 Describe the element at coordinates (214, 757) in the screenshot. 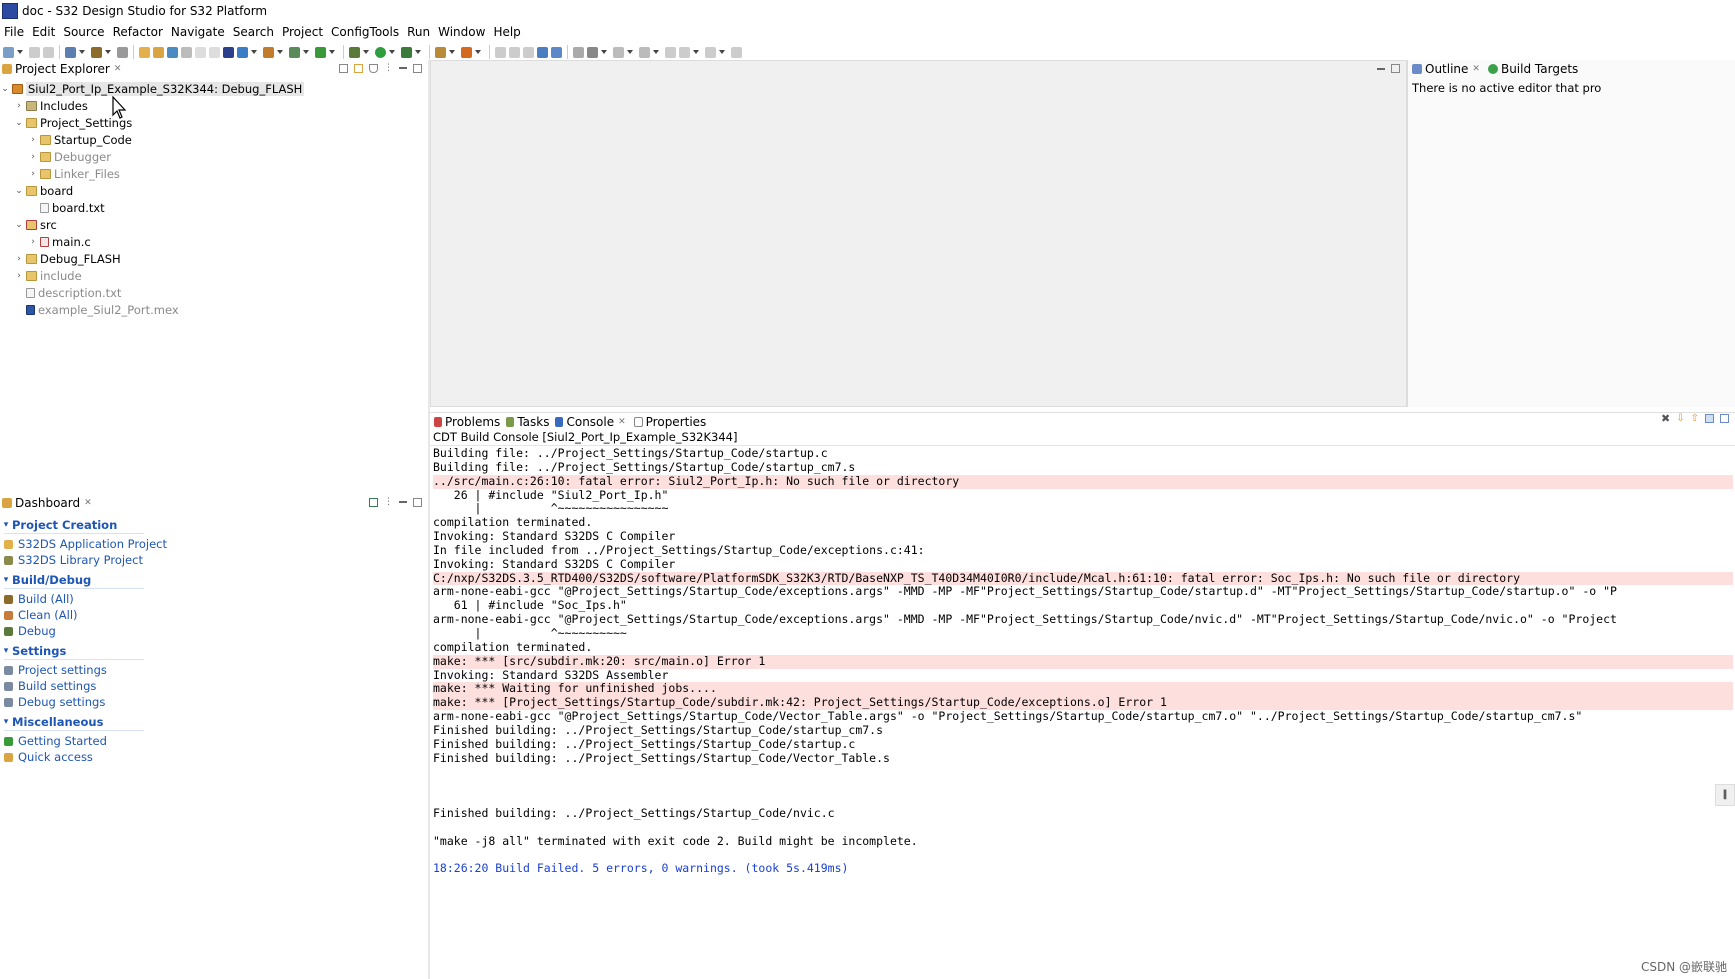

I see `link-quick-access: Quick access` at that location.